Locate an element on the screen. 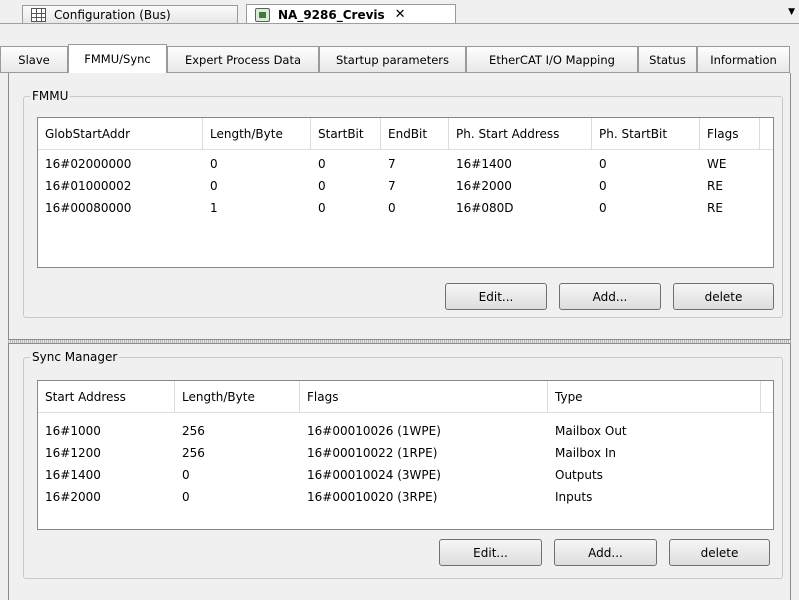 This screenshot has height=600, width=799. doc-tab-label: Configuration (Bus) is located at coordinates (112, 15).